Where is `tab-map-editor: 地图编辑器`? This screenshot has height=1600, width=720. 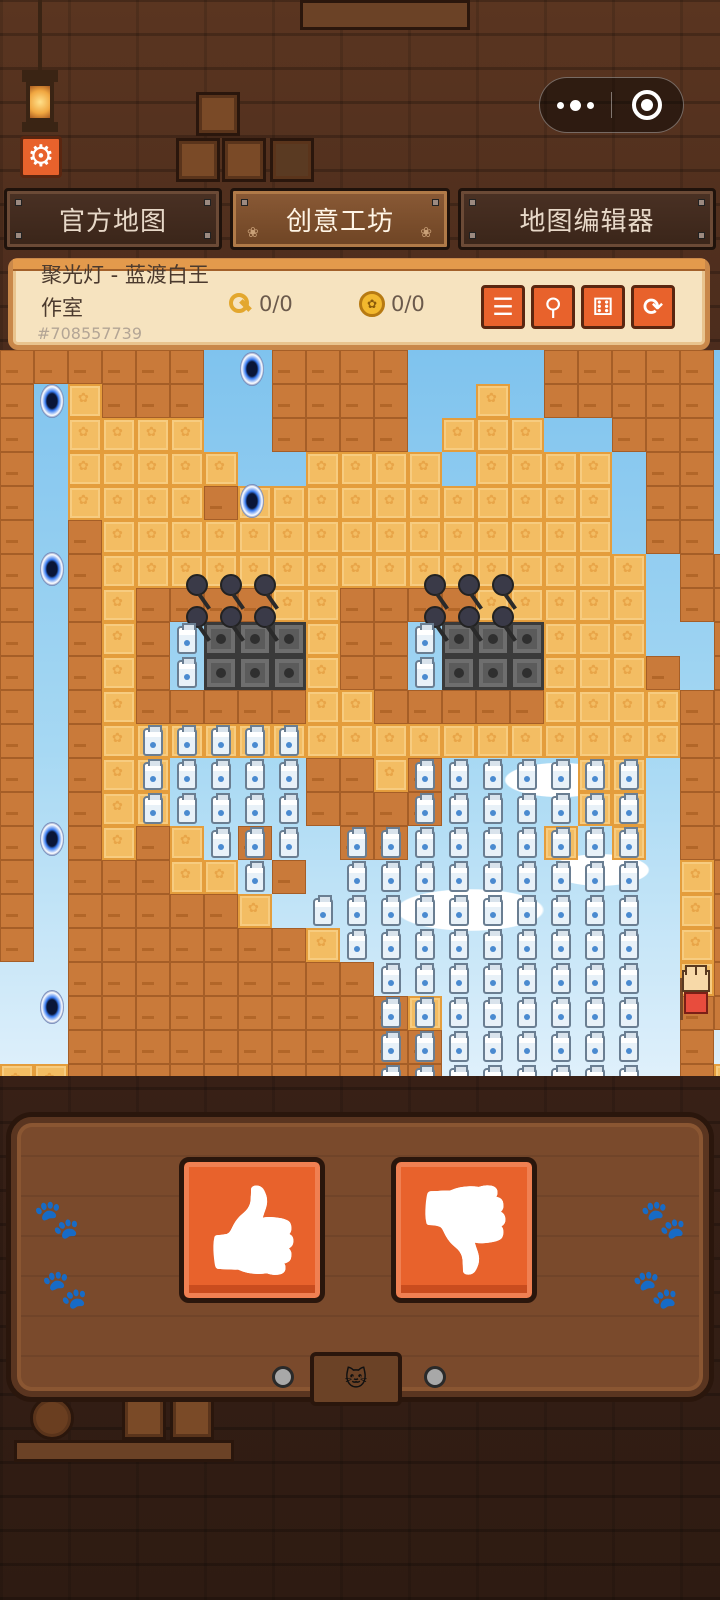 tab-map-editor: 地图编辑器 is located at coordinates (587, 219).